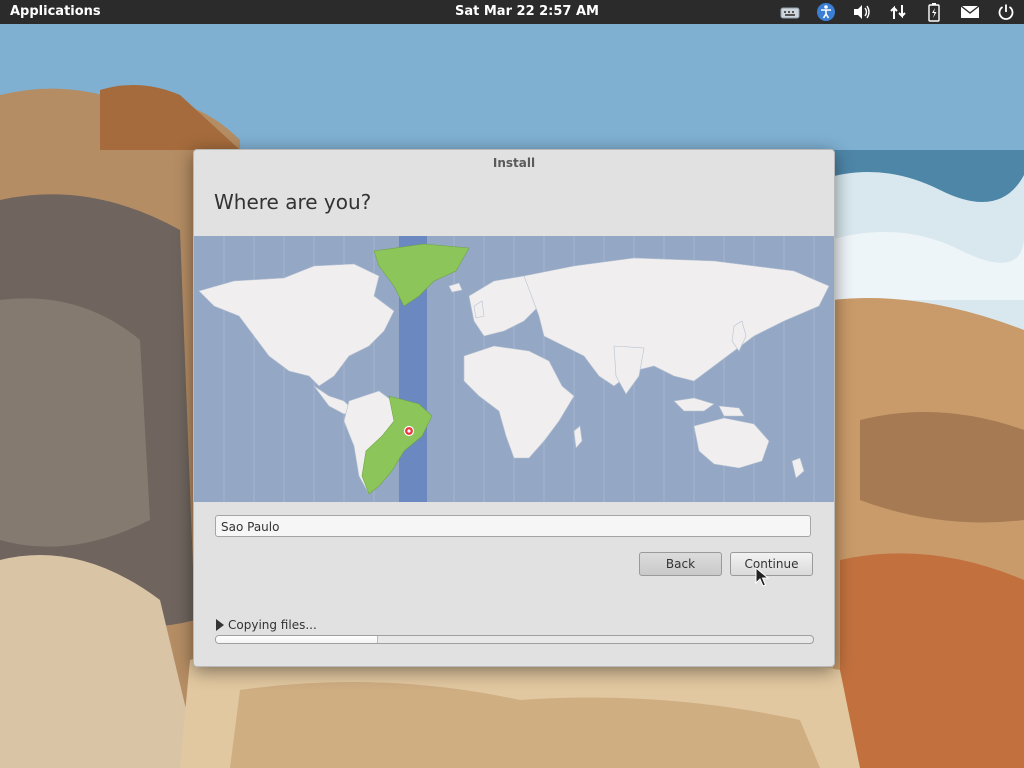 This screenshot has height=768, width=1024. I want to click on mouse-cursor-icon, so click(762, 577).